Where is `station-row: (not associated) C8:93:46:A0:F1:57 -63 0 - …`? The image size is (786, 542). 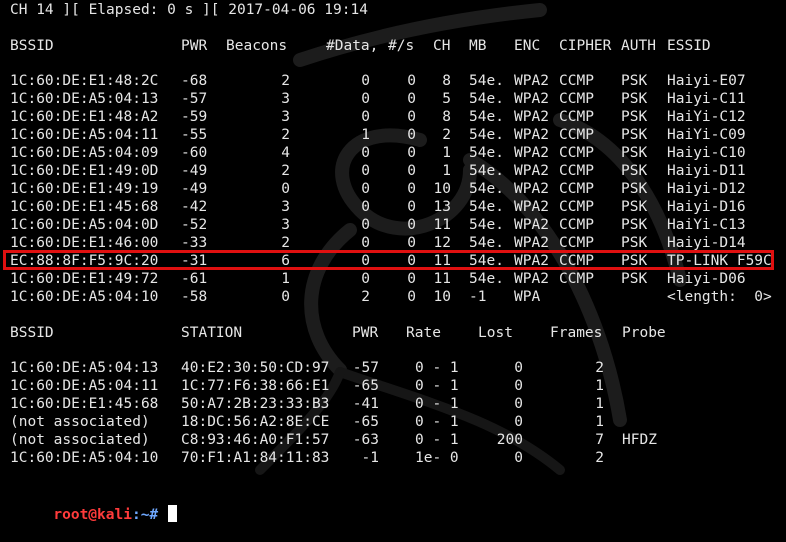
station-row: (not associated) C8:93:46:A0:F1:57 -63 0 - … is located at coordinates (393, 440).